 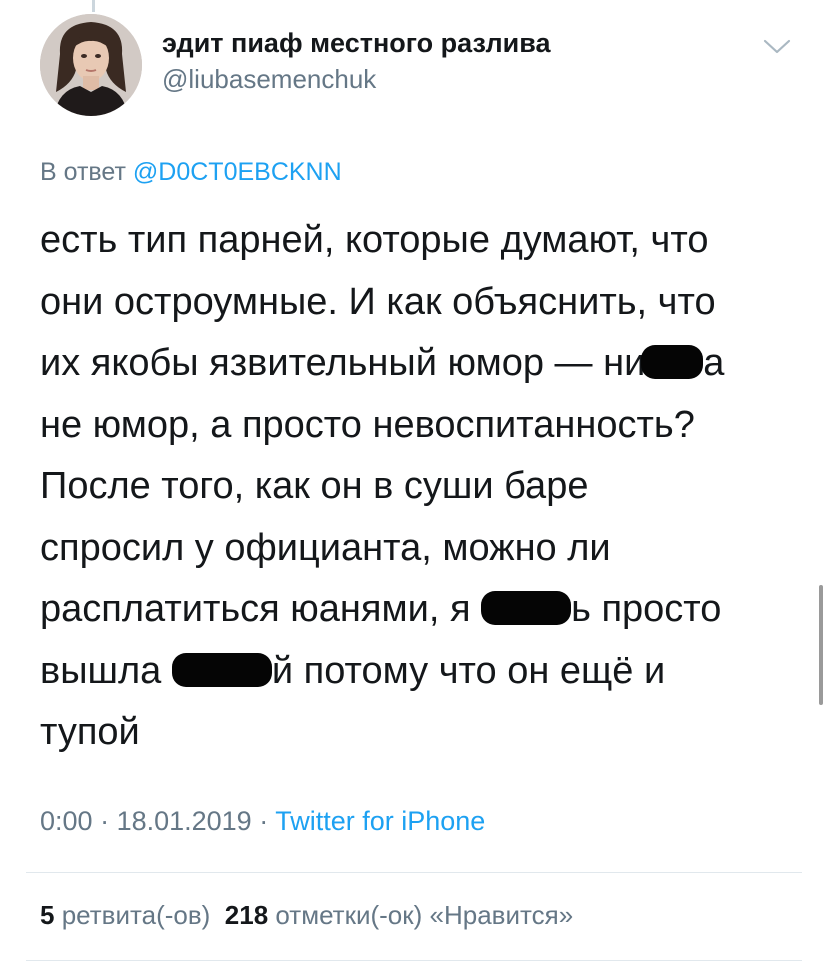 I want to click on tweet-text-segment: они остроумные. И как объяснить, что, so click(x=378, y=301).